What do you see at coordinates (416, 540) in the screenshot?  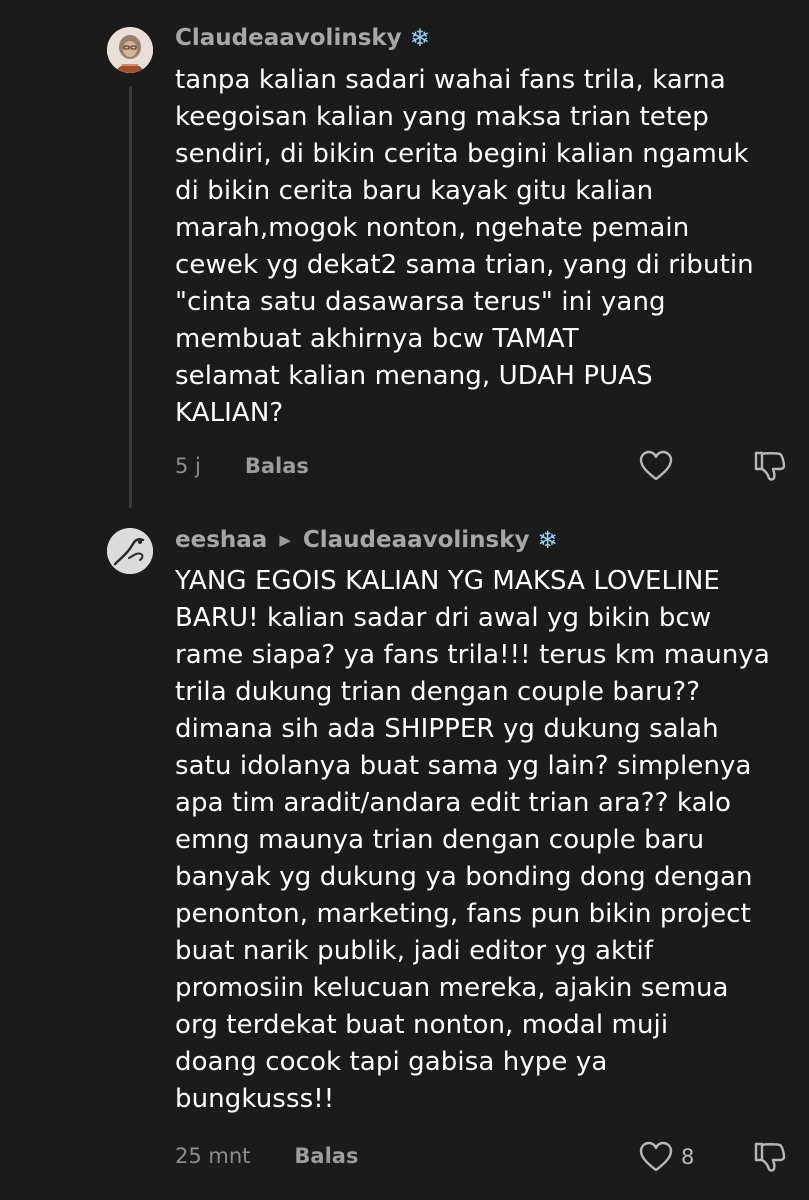 I see `reply-to-username: Claudeaavolinsky` at bounding box center [416, 540].